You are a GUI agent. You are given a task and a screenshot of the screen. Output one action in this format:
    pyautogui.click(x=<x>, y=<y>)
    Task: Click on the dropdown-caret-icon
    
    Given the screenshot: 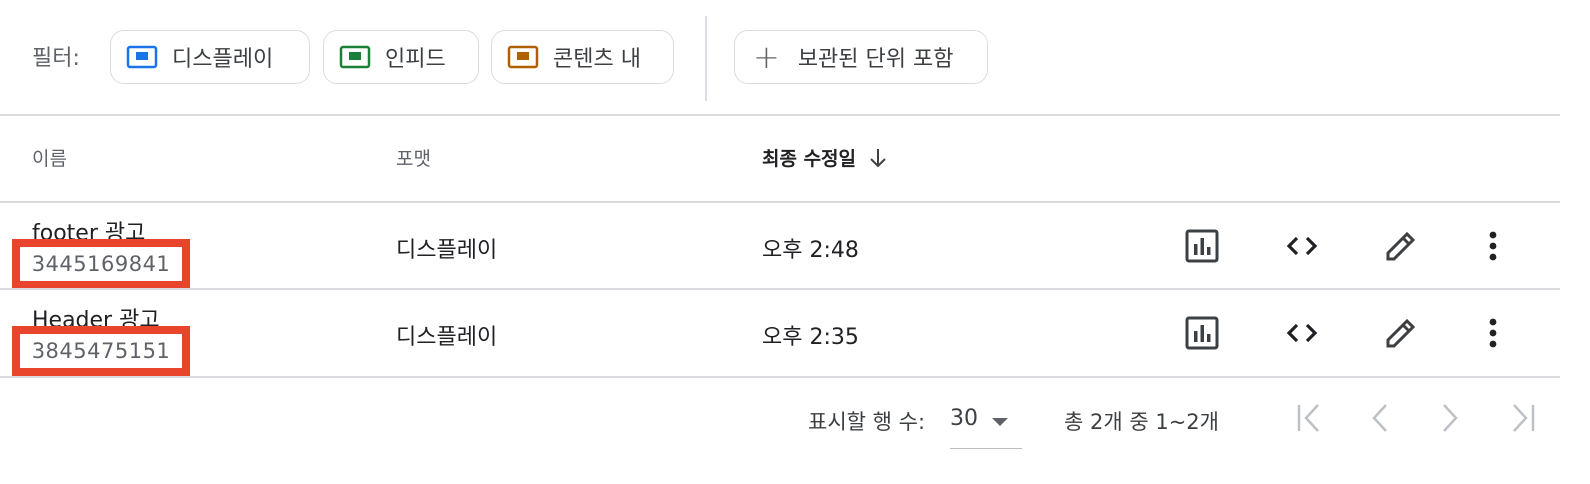 What is the action you would take?
    pyautogui.click(x=1000, y=422)
    